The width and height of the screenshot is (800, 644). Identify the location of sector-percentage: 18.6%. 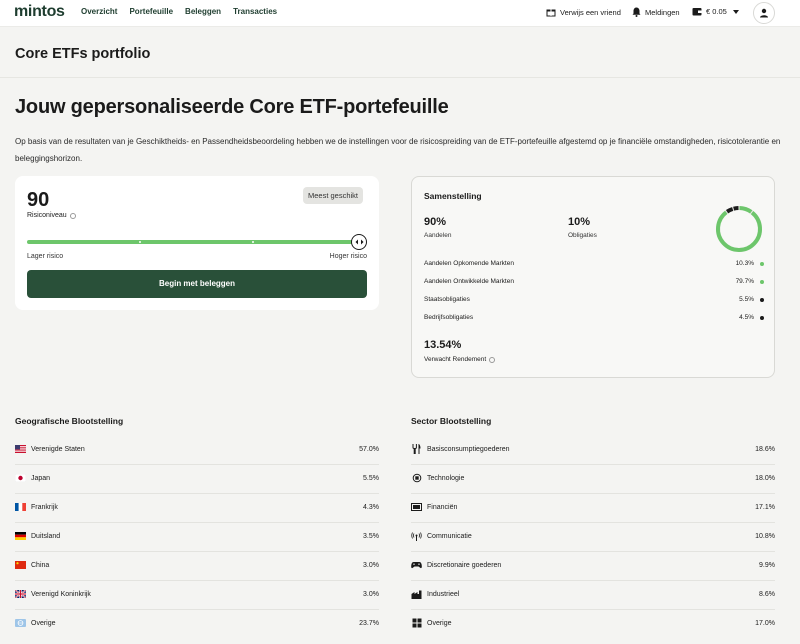
(765, 449).